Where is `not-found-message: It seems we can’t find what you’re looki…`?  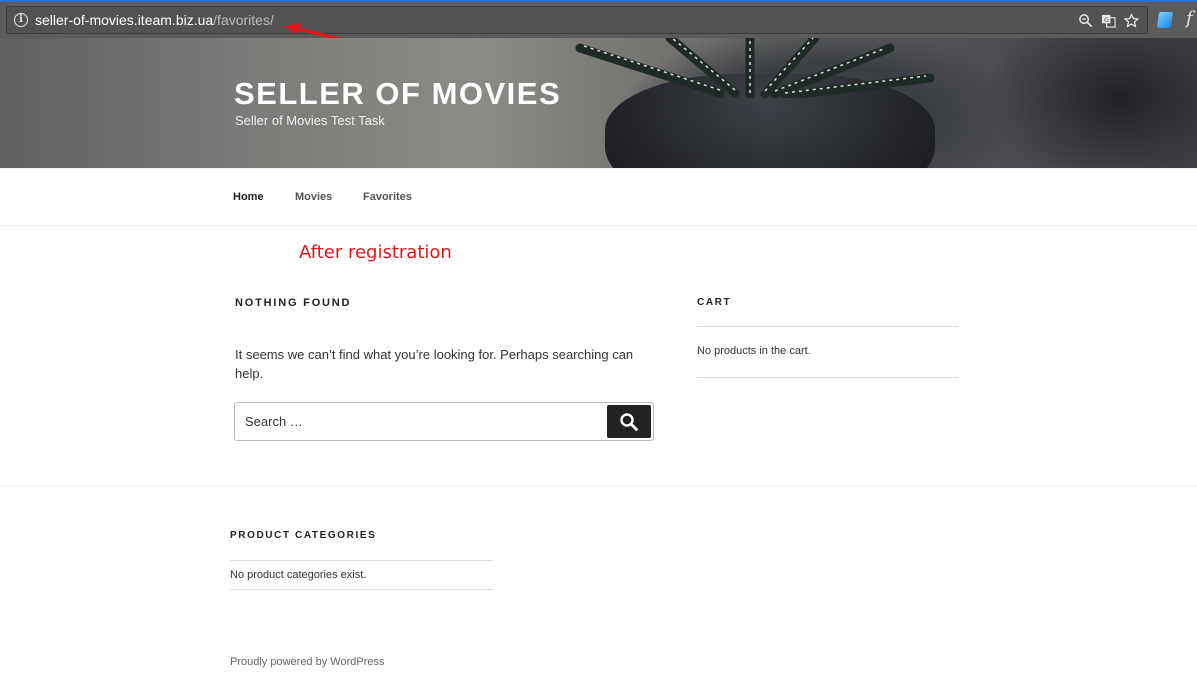
not-found-message: It seems we can’t find what you’re looki… is located at coordinates (434, 364).